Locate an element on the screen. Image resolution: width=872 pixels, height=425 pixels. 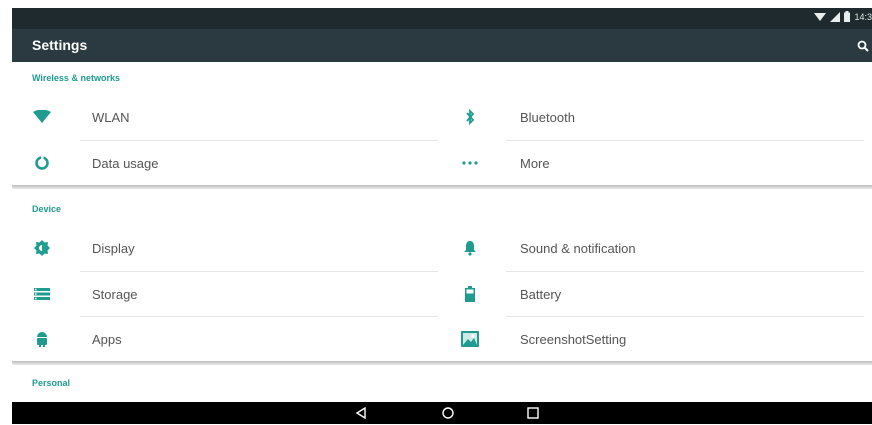
android-icon is located at coordinates (42, 339).